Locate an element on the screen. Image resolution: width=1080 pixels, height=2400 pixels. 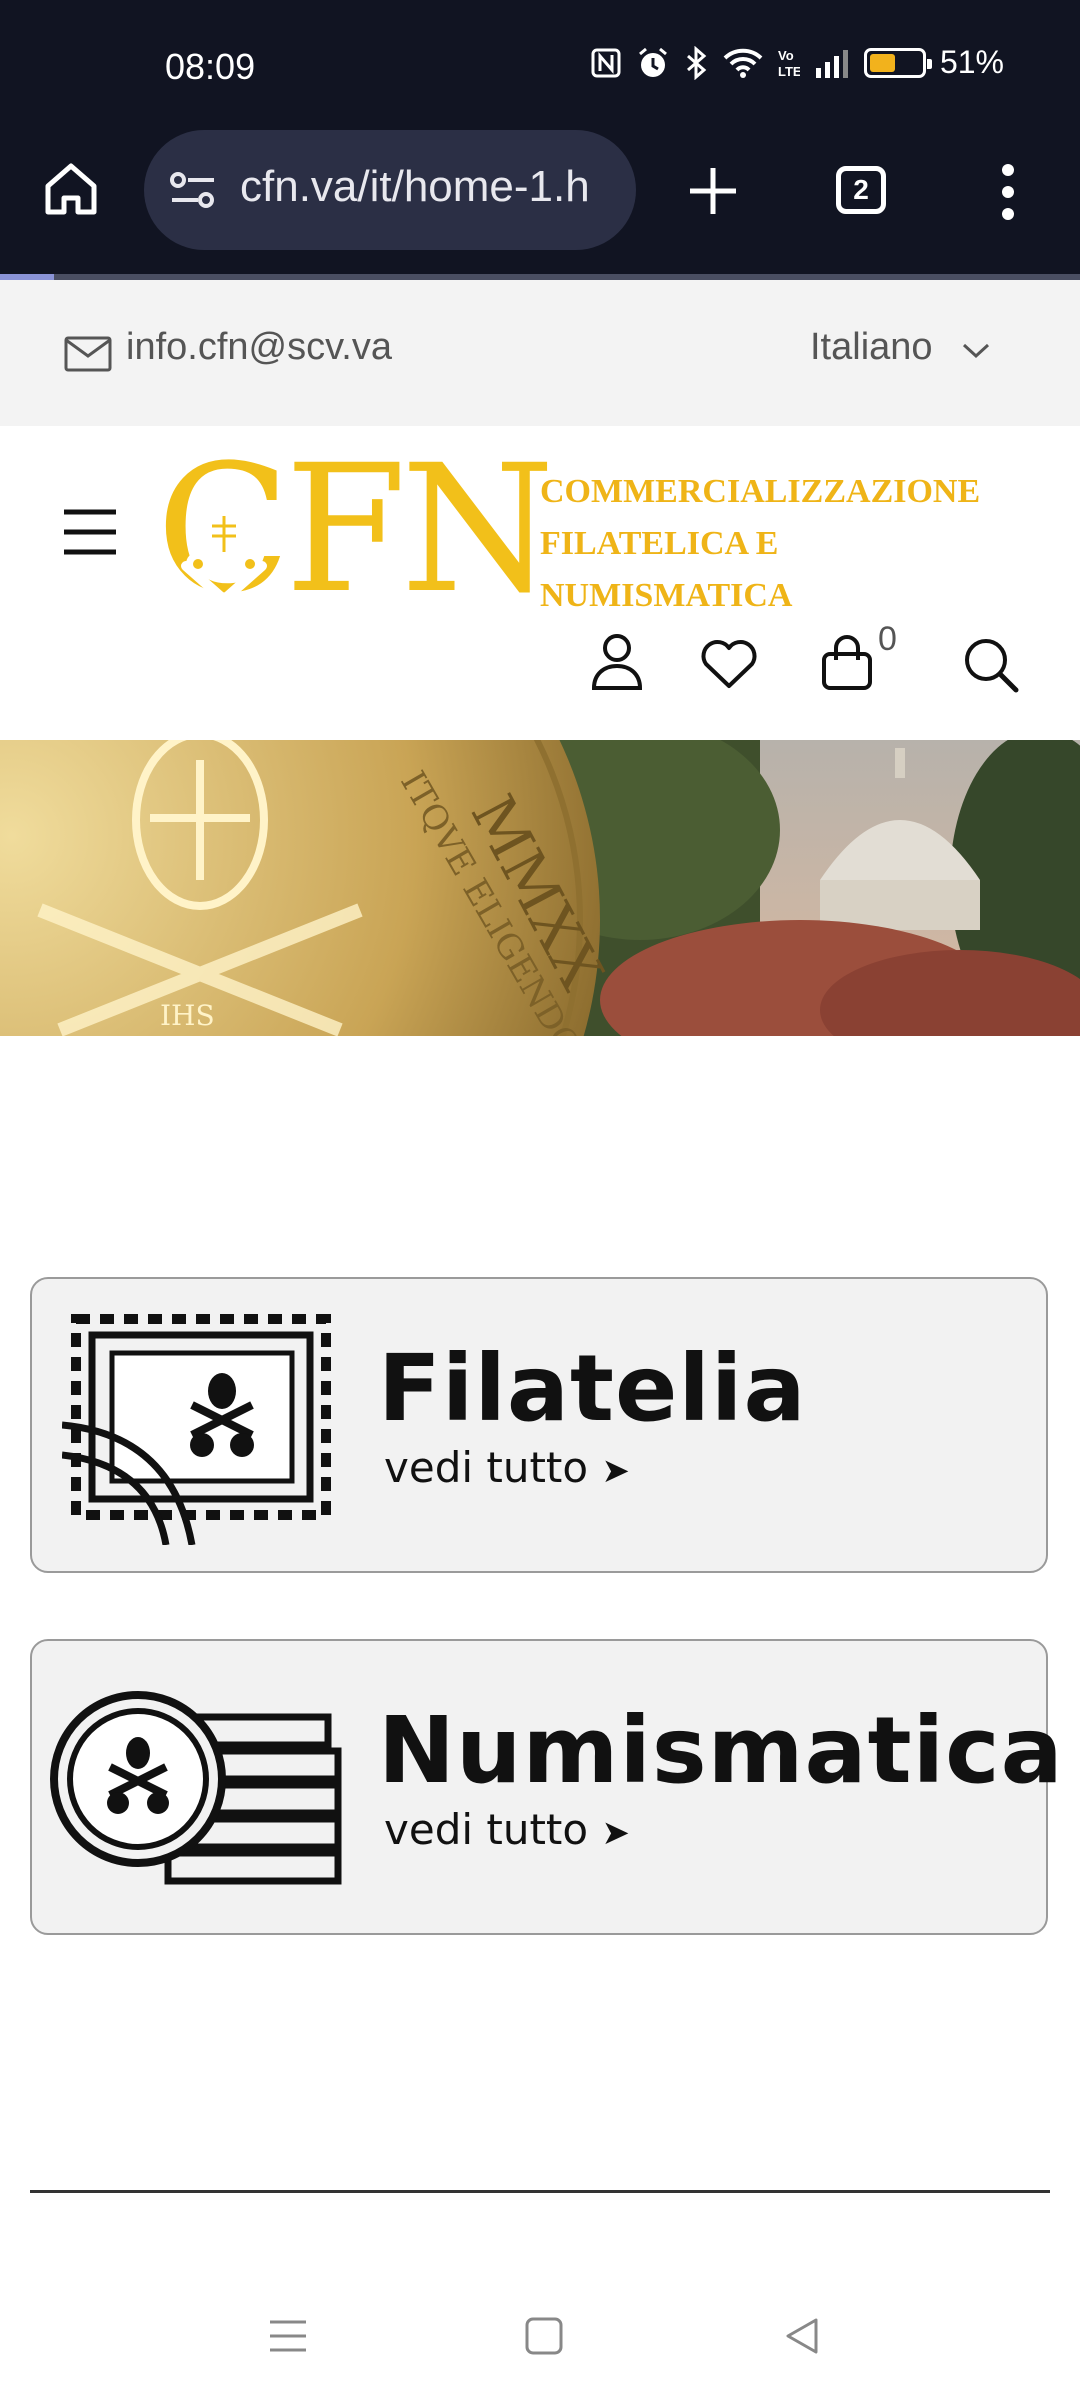
user-account-icon is located at coordinates (617, 662).